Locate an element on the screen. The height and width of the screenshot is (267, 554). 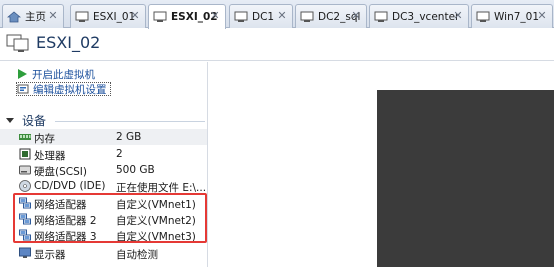
page-title: ESXI_02 is located at coordinates (68, 42).